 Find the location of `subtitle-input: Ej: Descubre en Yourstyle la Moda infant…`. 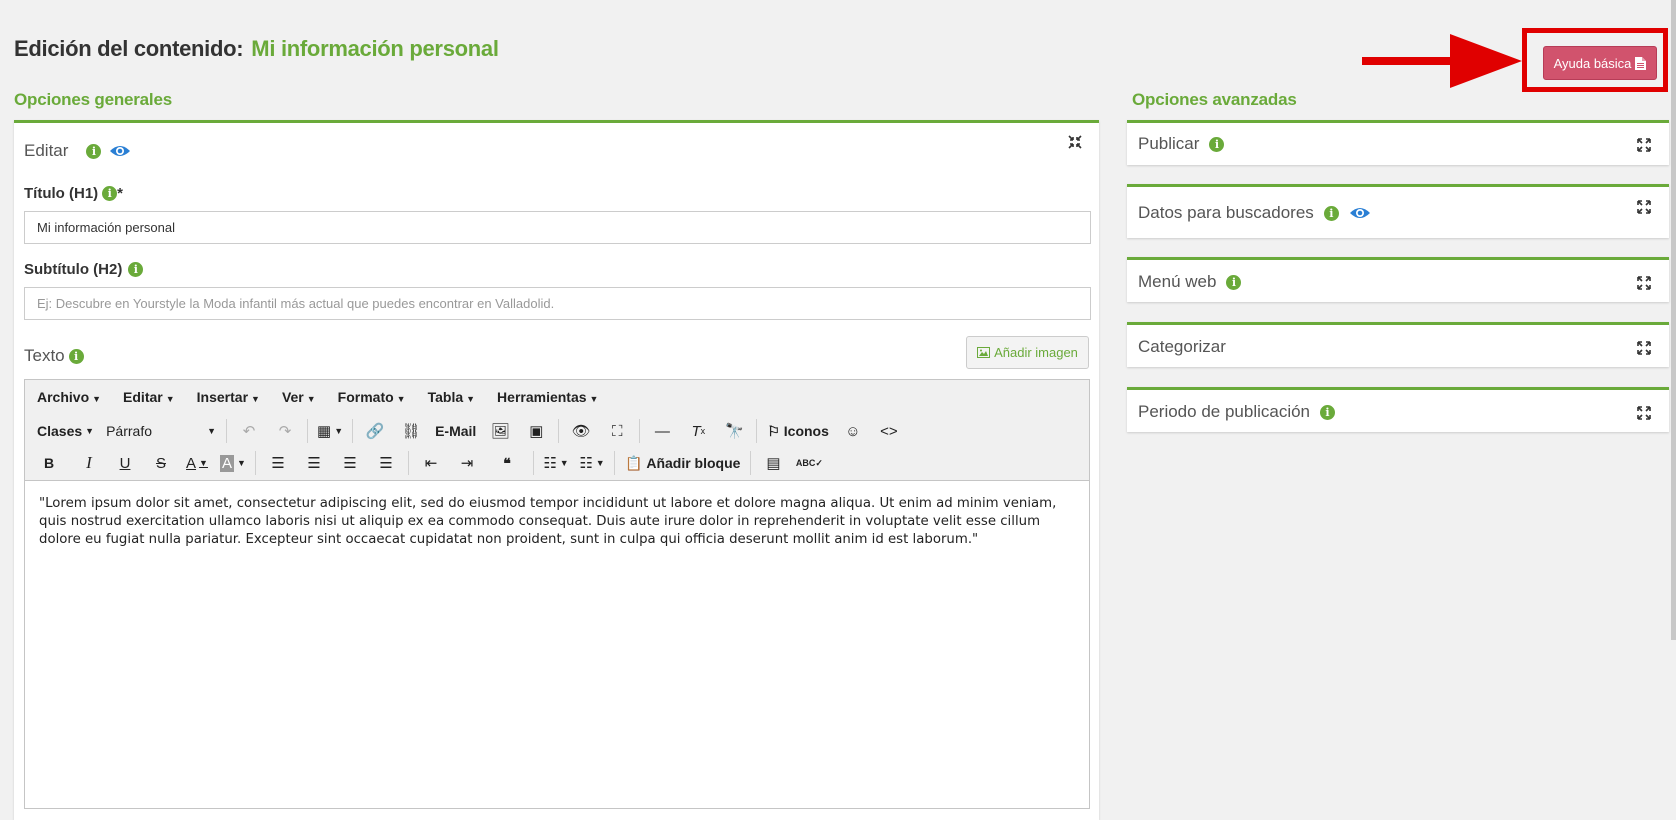

subtitle-input: Ej: Descubre en Yourstyle la Moda infant… is located at coordinates (557, 303).